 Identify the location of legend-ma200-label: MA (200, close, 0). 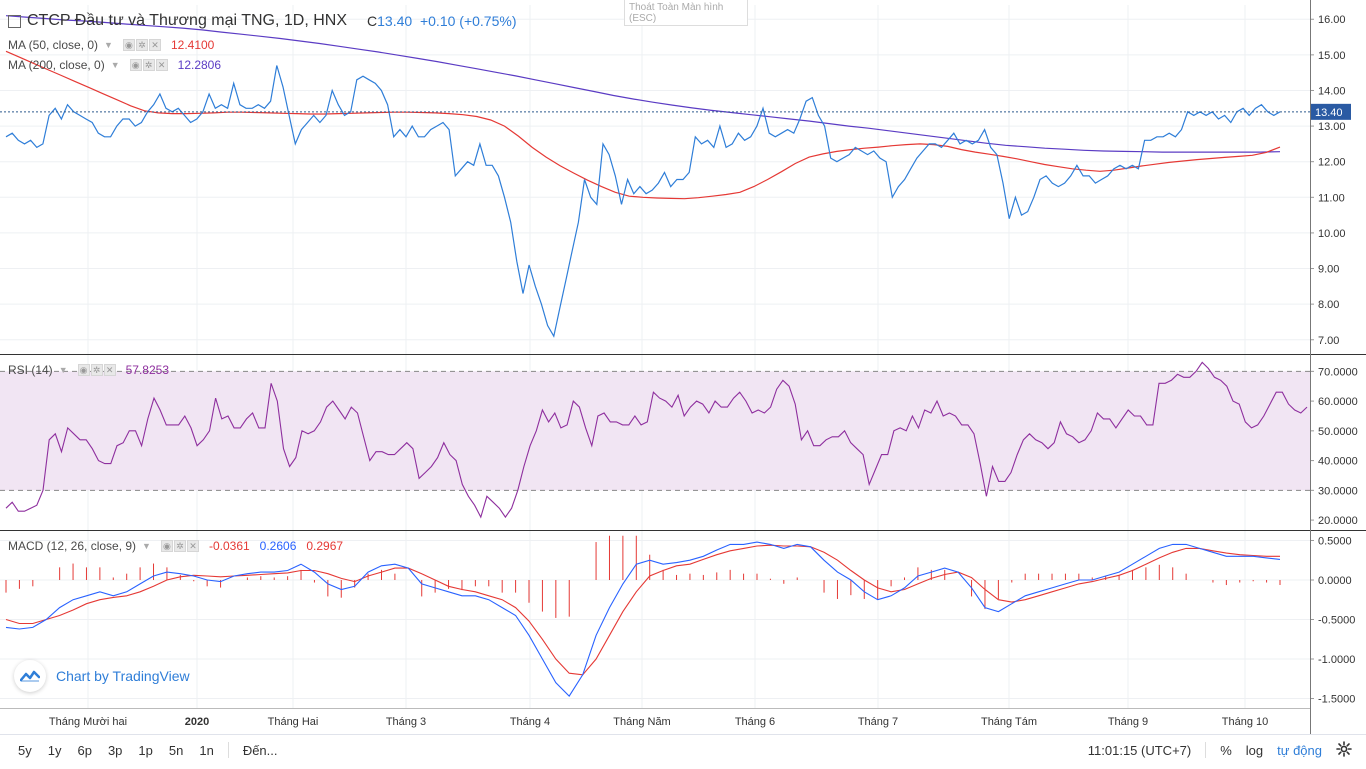
(56, 65).